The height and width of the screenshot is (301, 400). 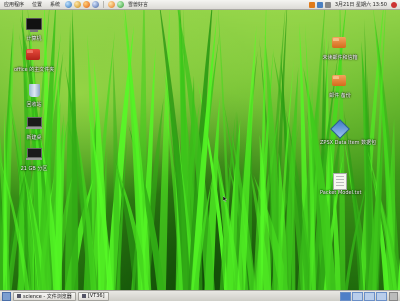 I want to click on desktop-icon-mail-backup: 邮件 备份, so click(x=340, y=85).